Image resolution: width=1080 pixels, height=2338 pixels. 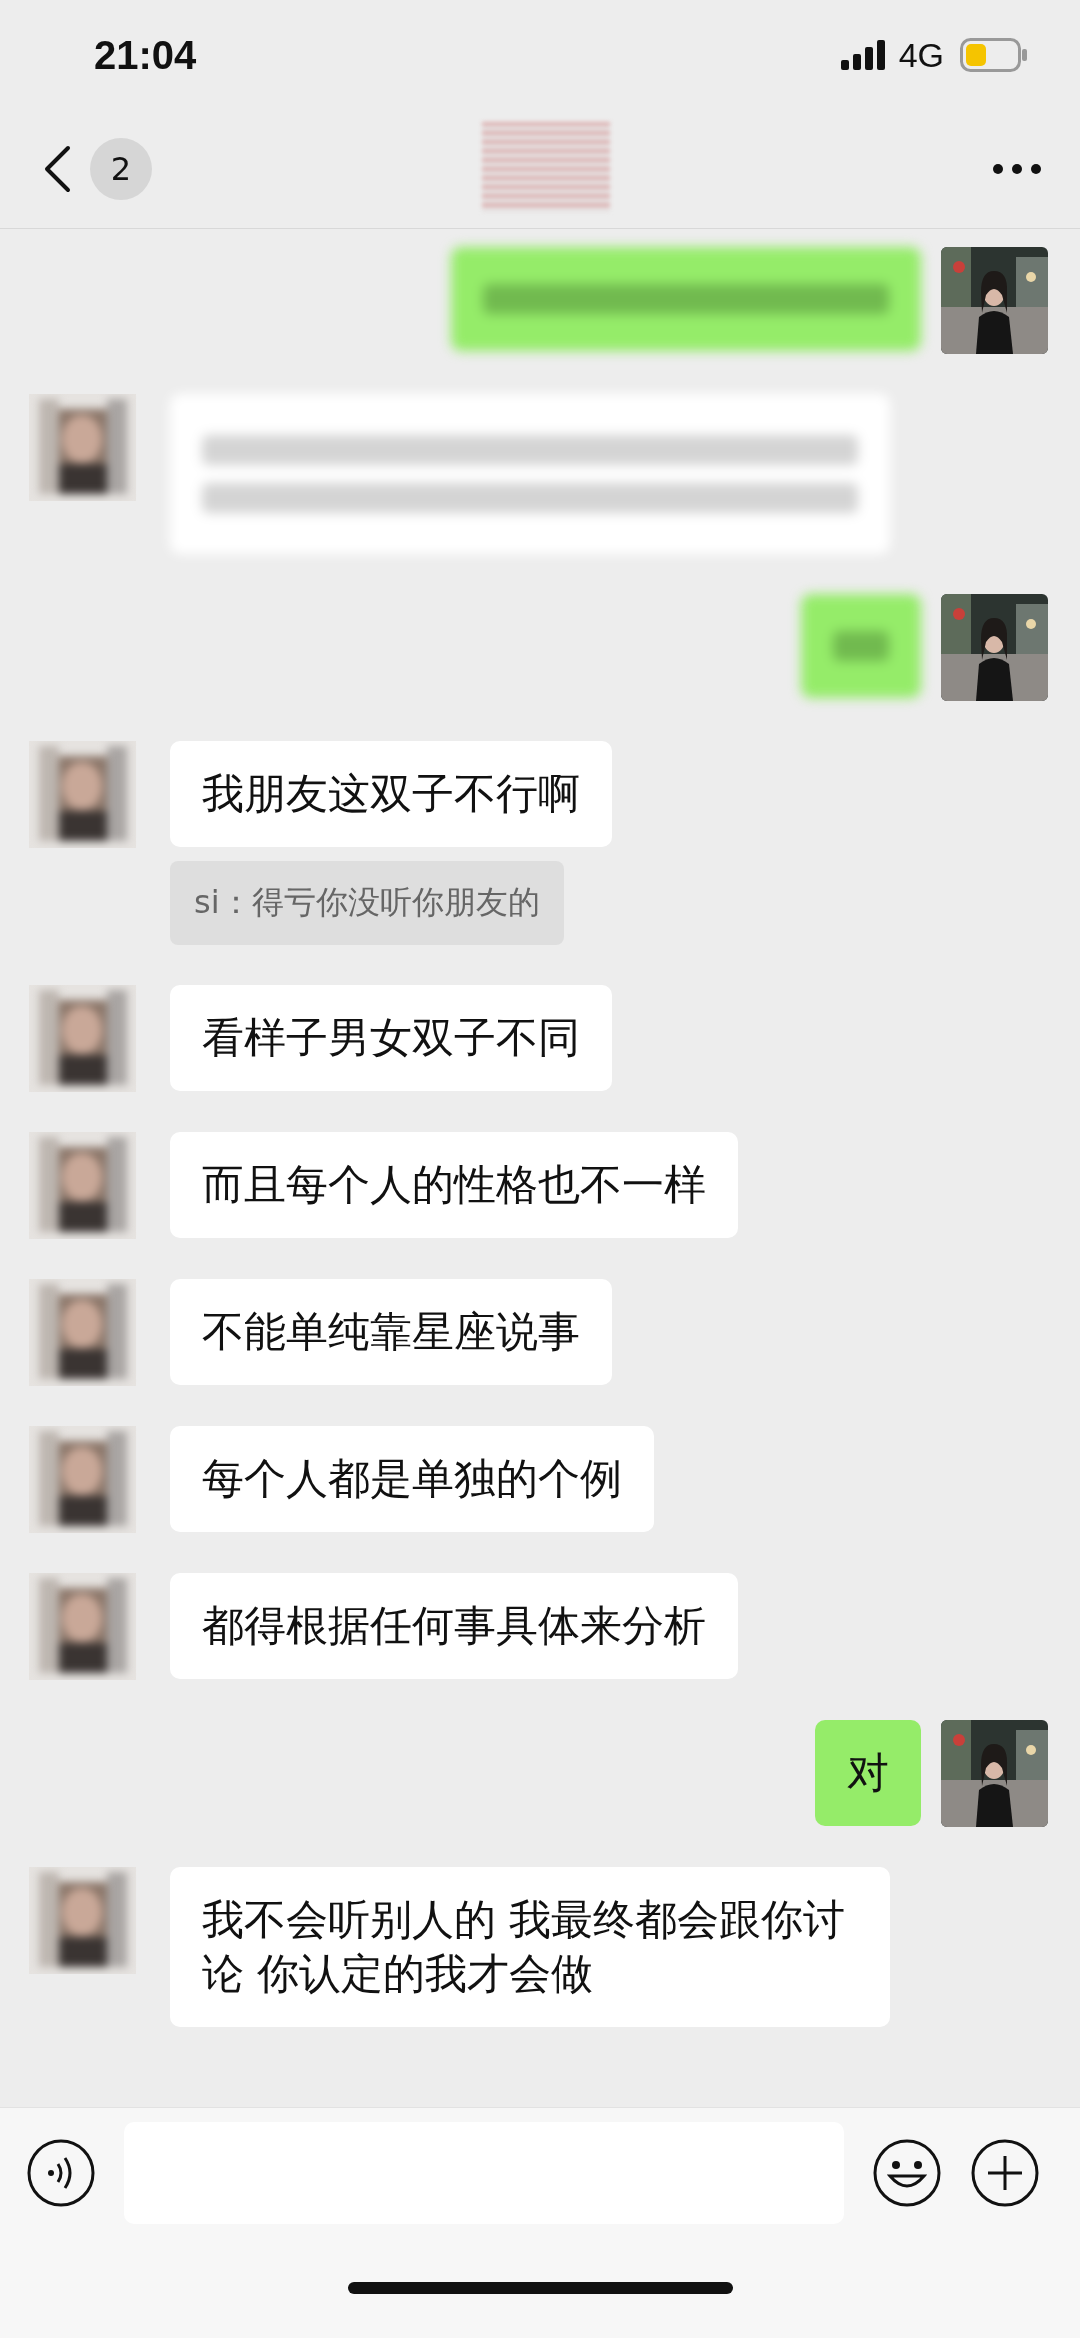 I want to click on emoji-icon, so click(x=907, y=2173).